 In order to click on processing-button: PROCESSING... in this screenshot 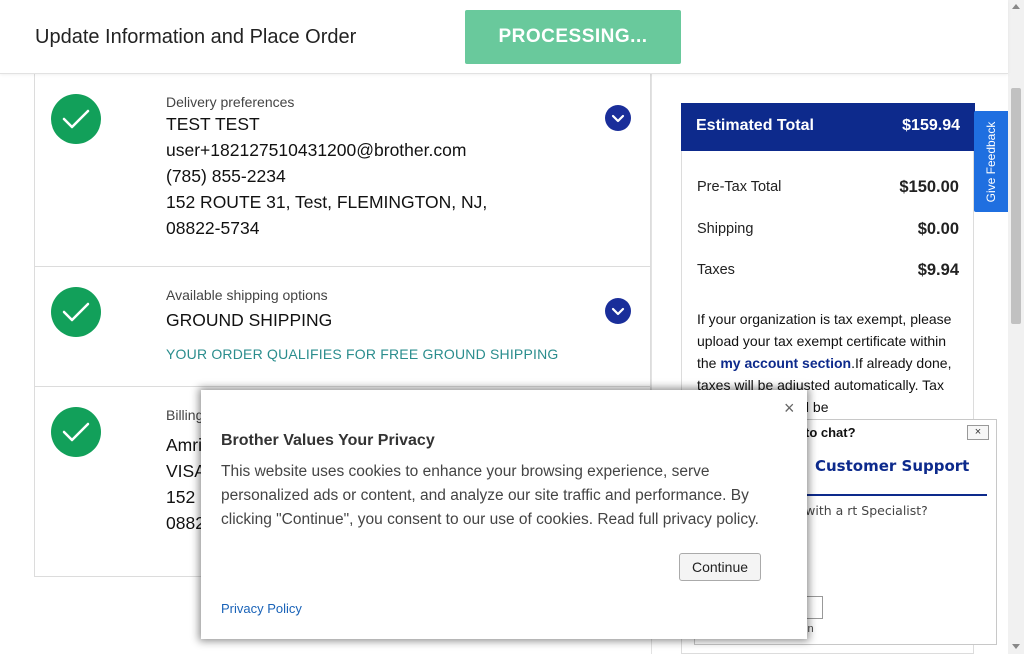, I will do `click(573, 37)`.